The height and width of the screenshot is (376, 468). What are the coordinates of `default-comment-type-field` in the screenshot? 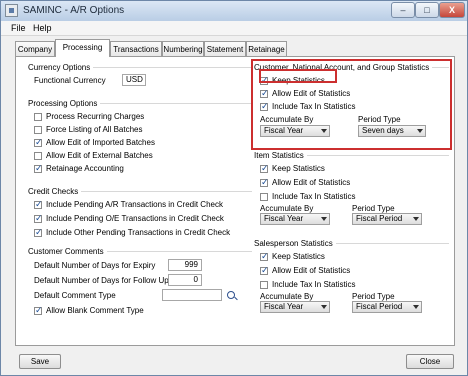 It's located at (192, 295).